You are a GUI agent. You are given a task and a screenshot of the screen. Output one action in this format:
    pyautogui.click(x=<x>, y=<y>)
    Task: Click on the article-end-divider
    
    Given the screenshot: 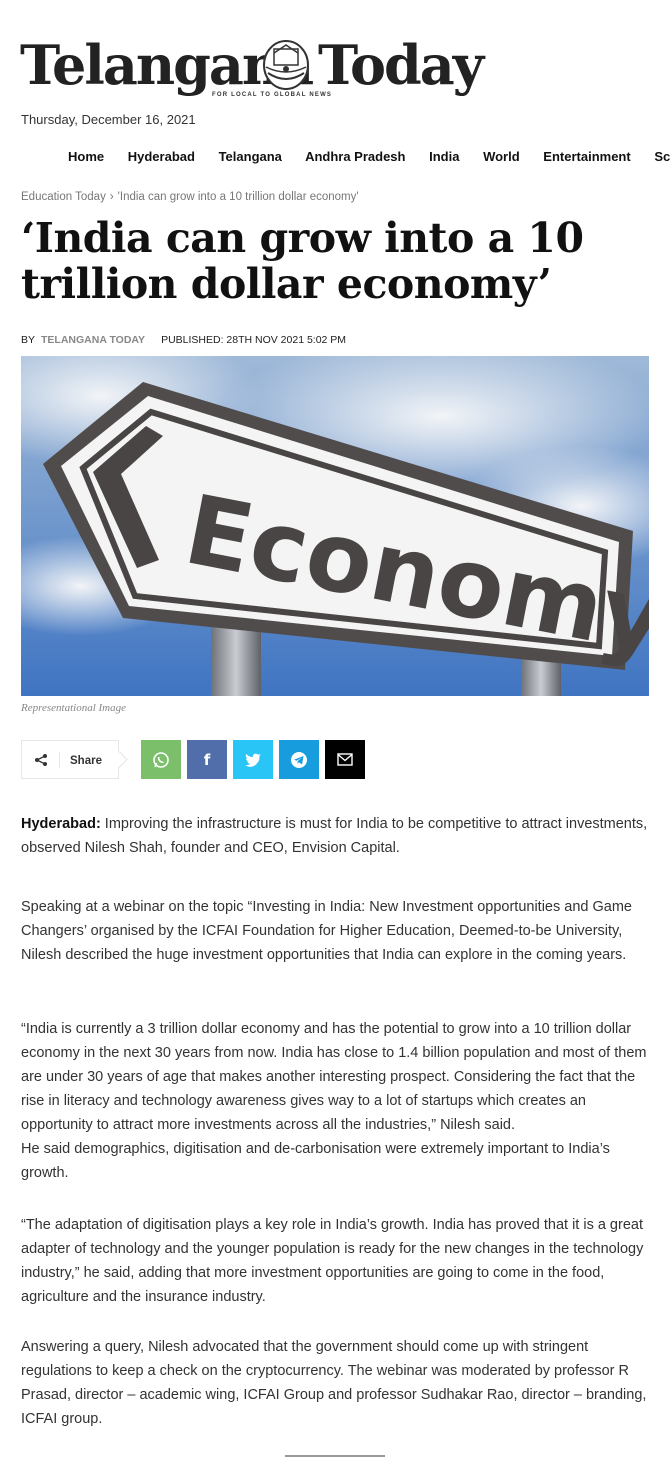 What is the action you would take?
    pyautogui.click(x=335, y=1456)
    